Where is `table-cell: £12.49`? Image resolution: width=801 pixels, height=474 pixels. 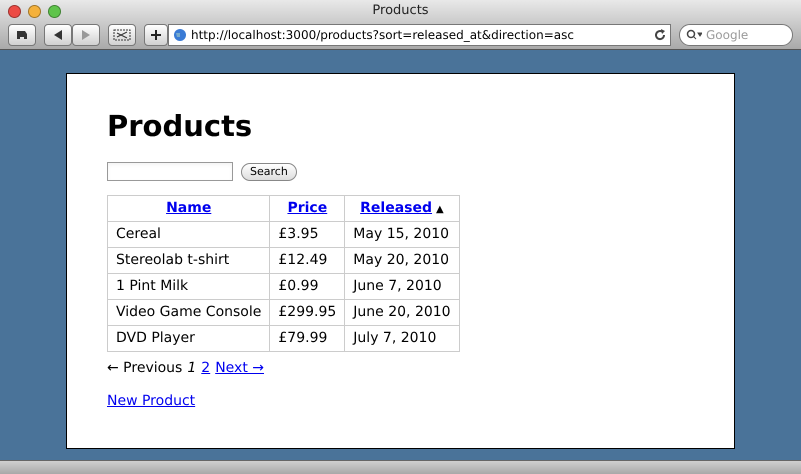
table-cell: £12.49 is located at coordinates (307, 261).